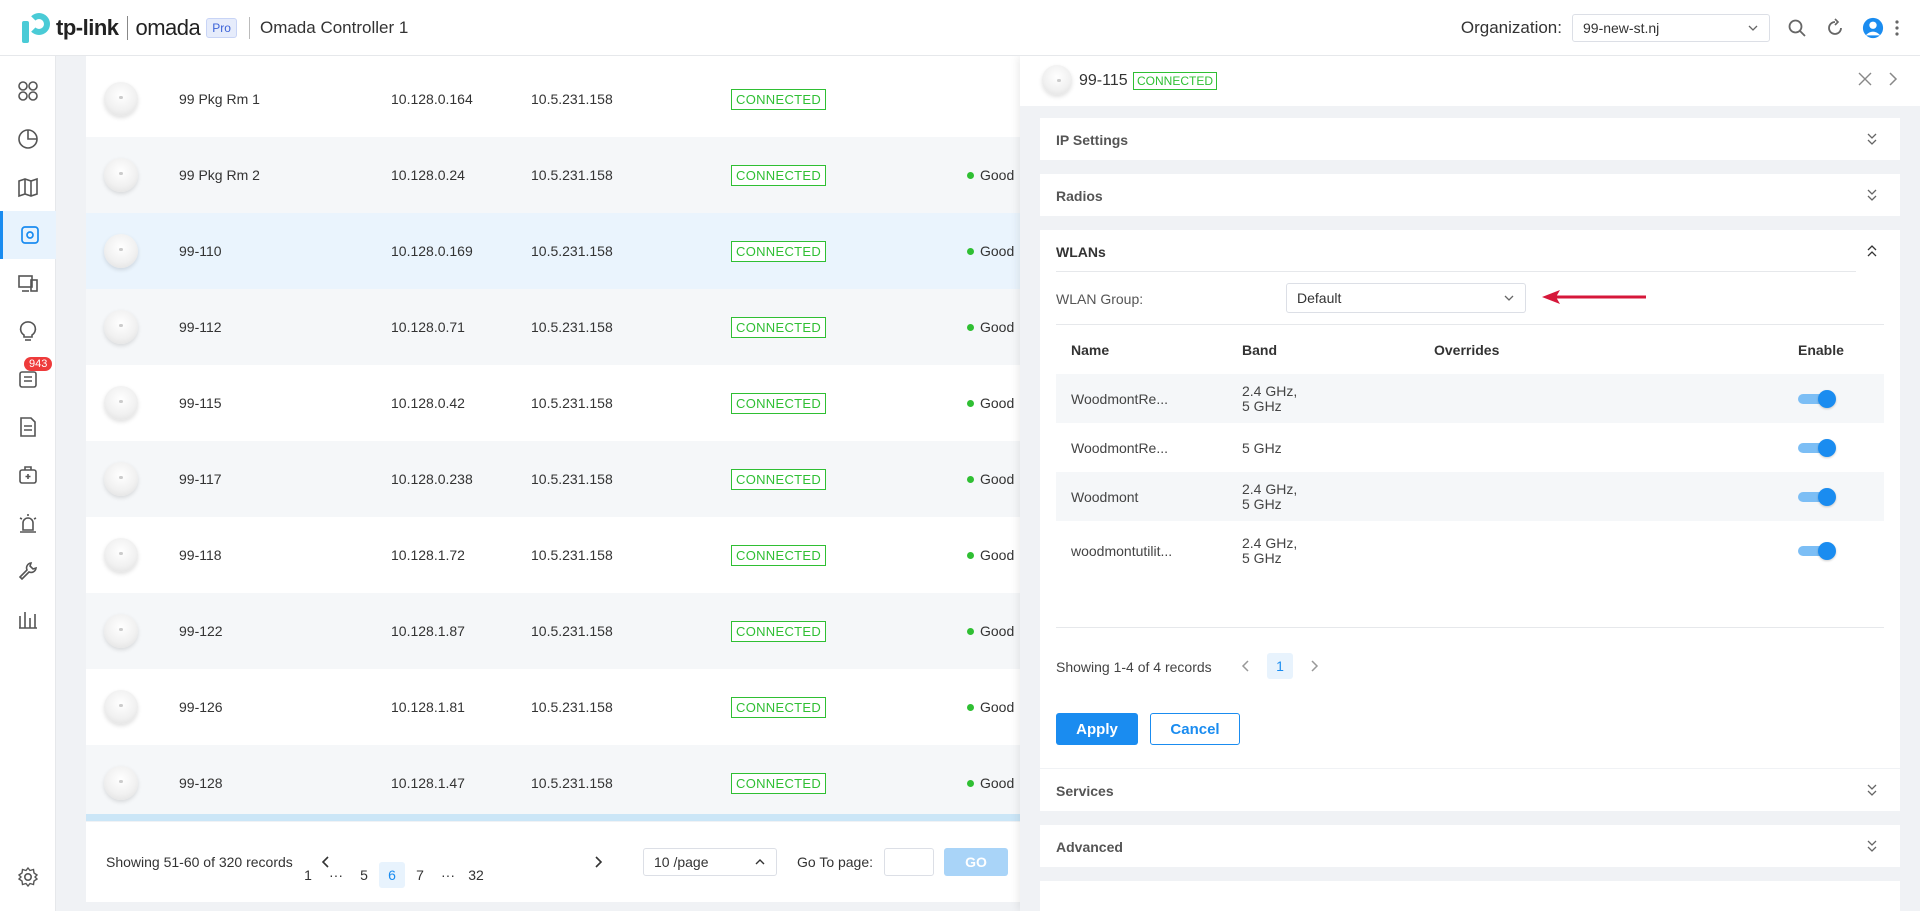 The height and width of the screenshot is (911, 1920). I want to click on pager-page: 32, so click(476, 875).